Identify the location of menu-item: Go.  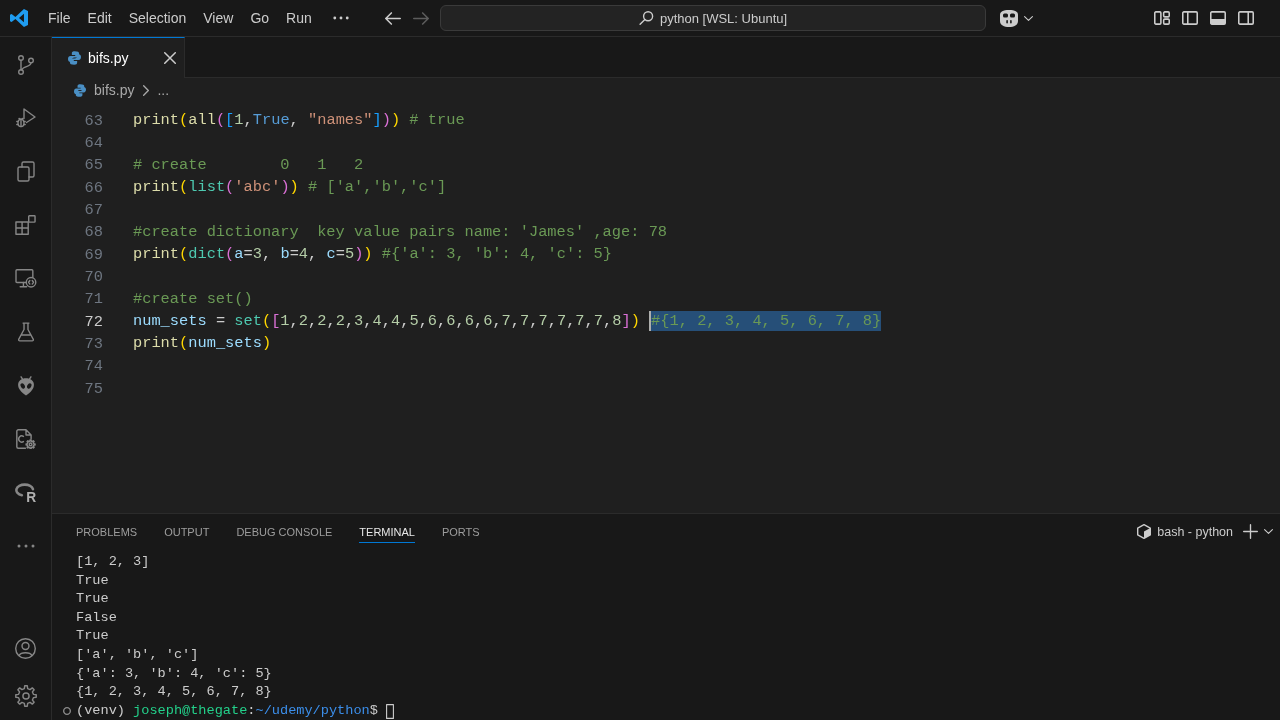
(260, 18).